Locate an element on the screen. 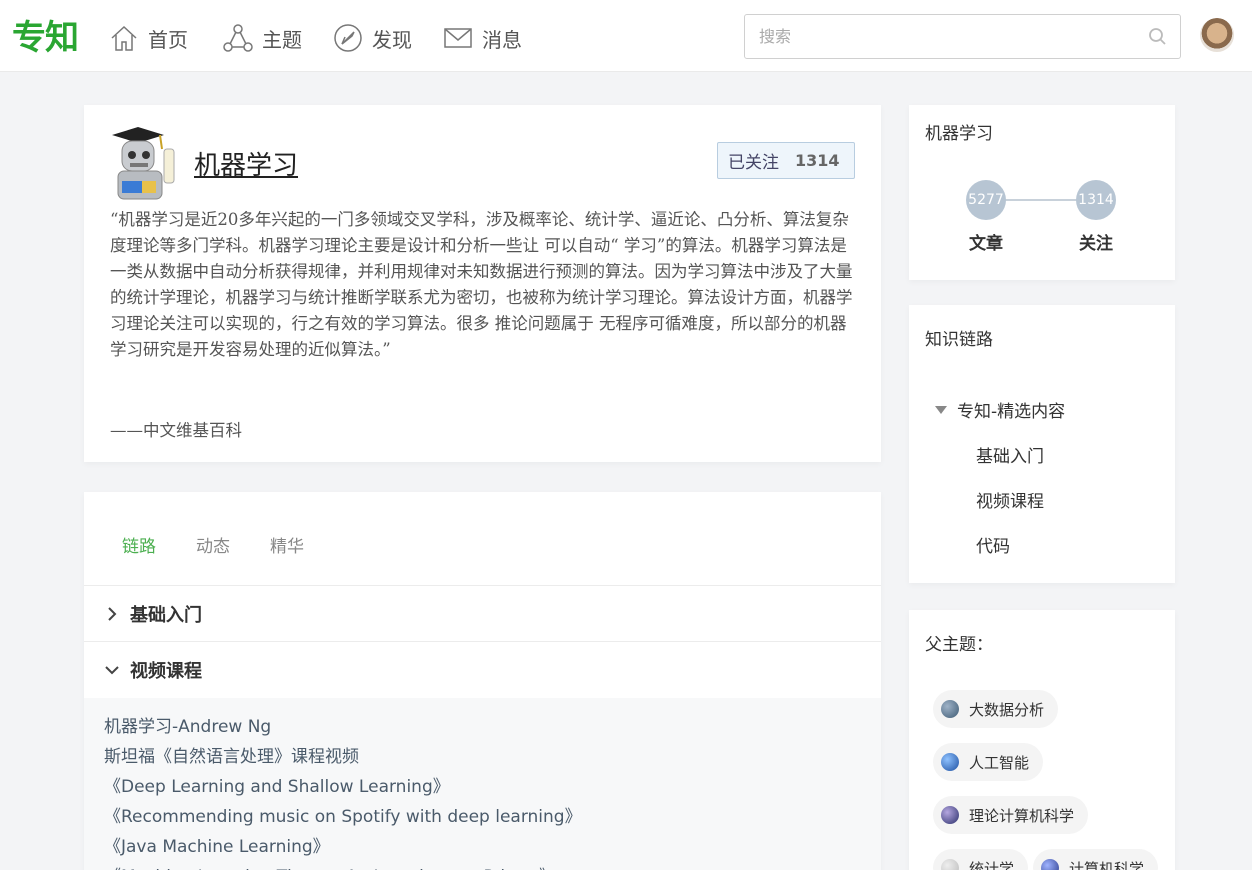  nav-item-home: 首页 is located at coordinates (148, 38).